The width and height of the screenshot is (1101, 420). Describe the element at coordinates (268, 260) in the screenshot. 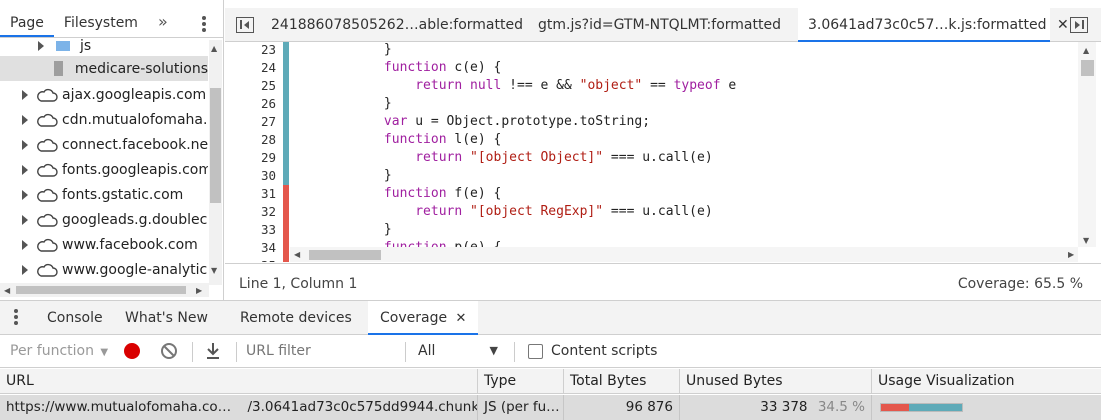

I see `line-number: 35` at that location.